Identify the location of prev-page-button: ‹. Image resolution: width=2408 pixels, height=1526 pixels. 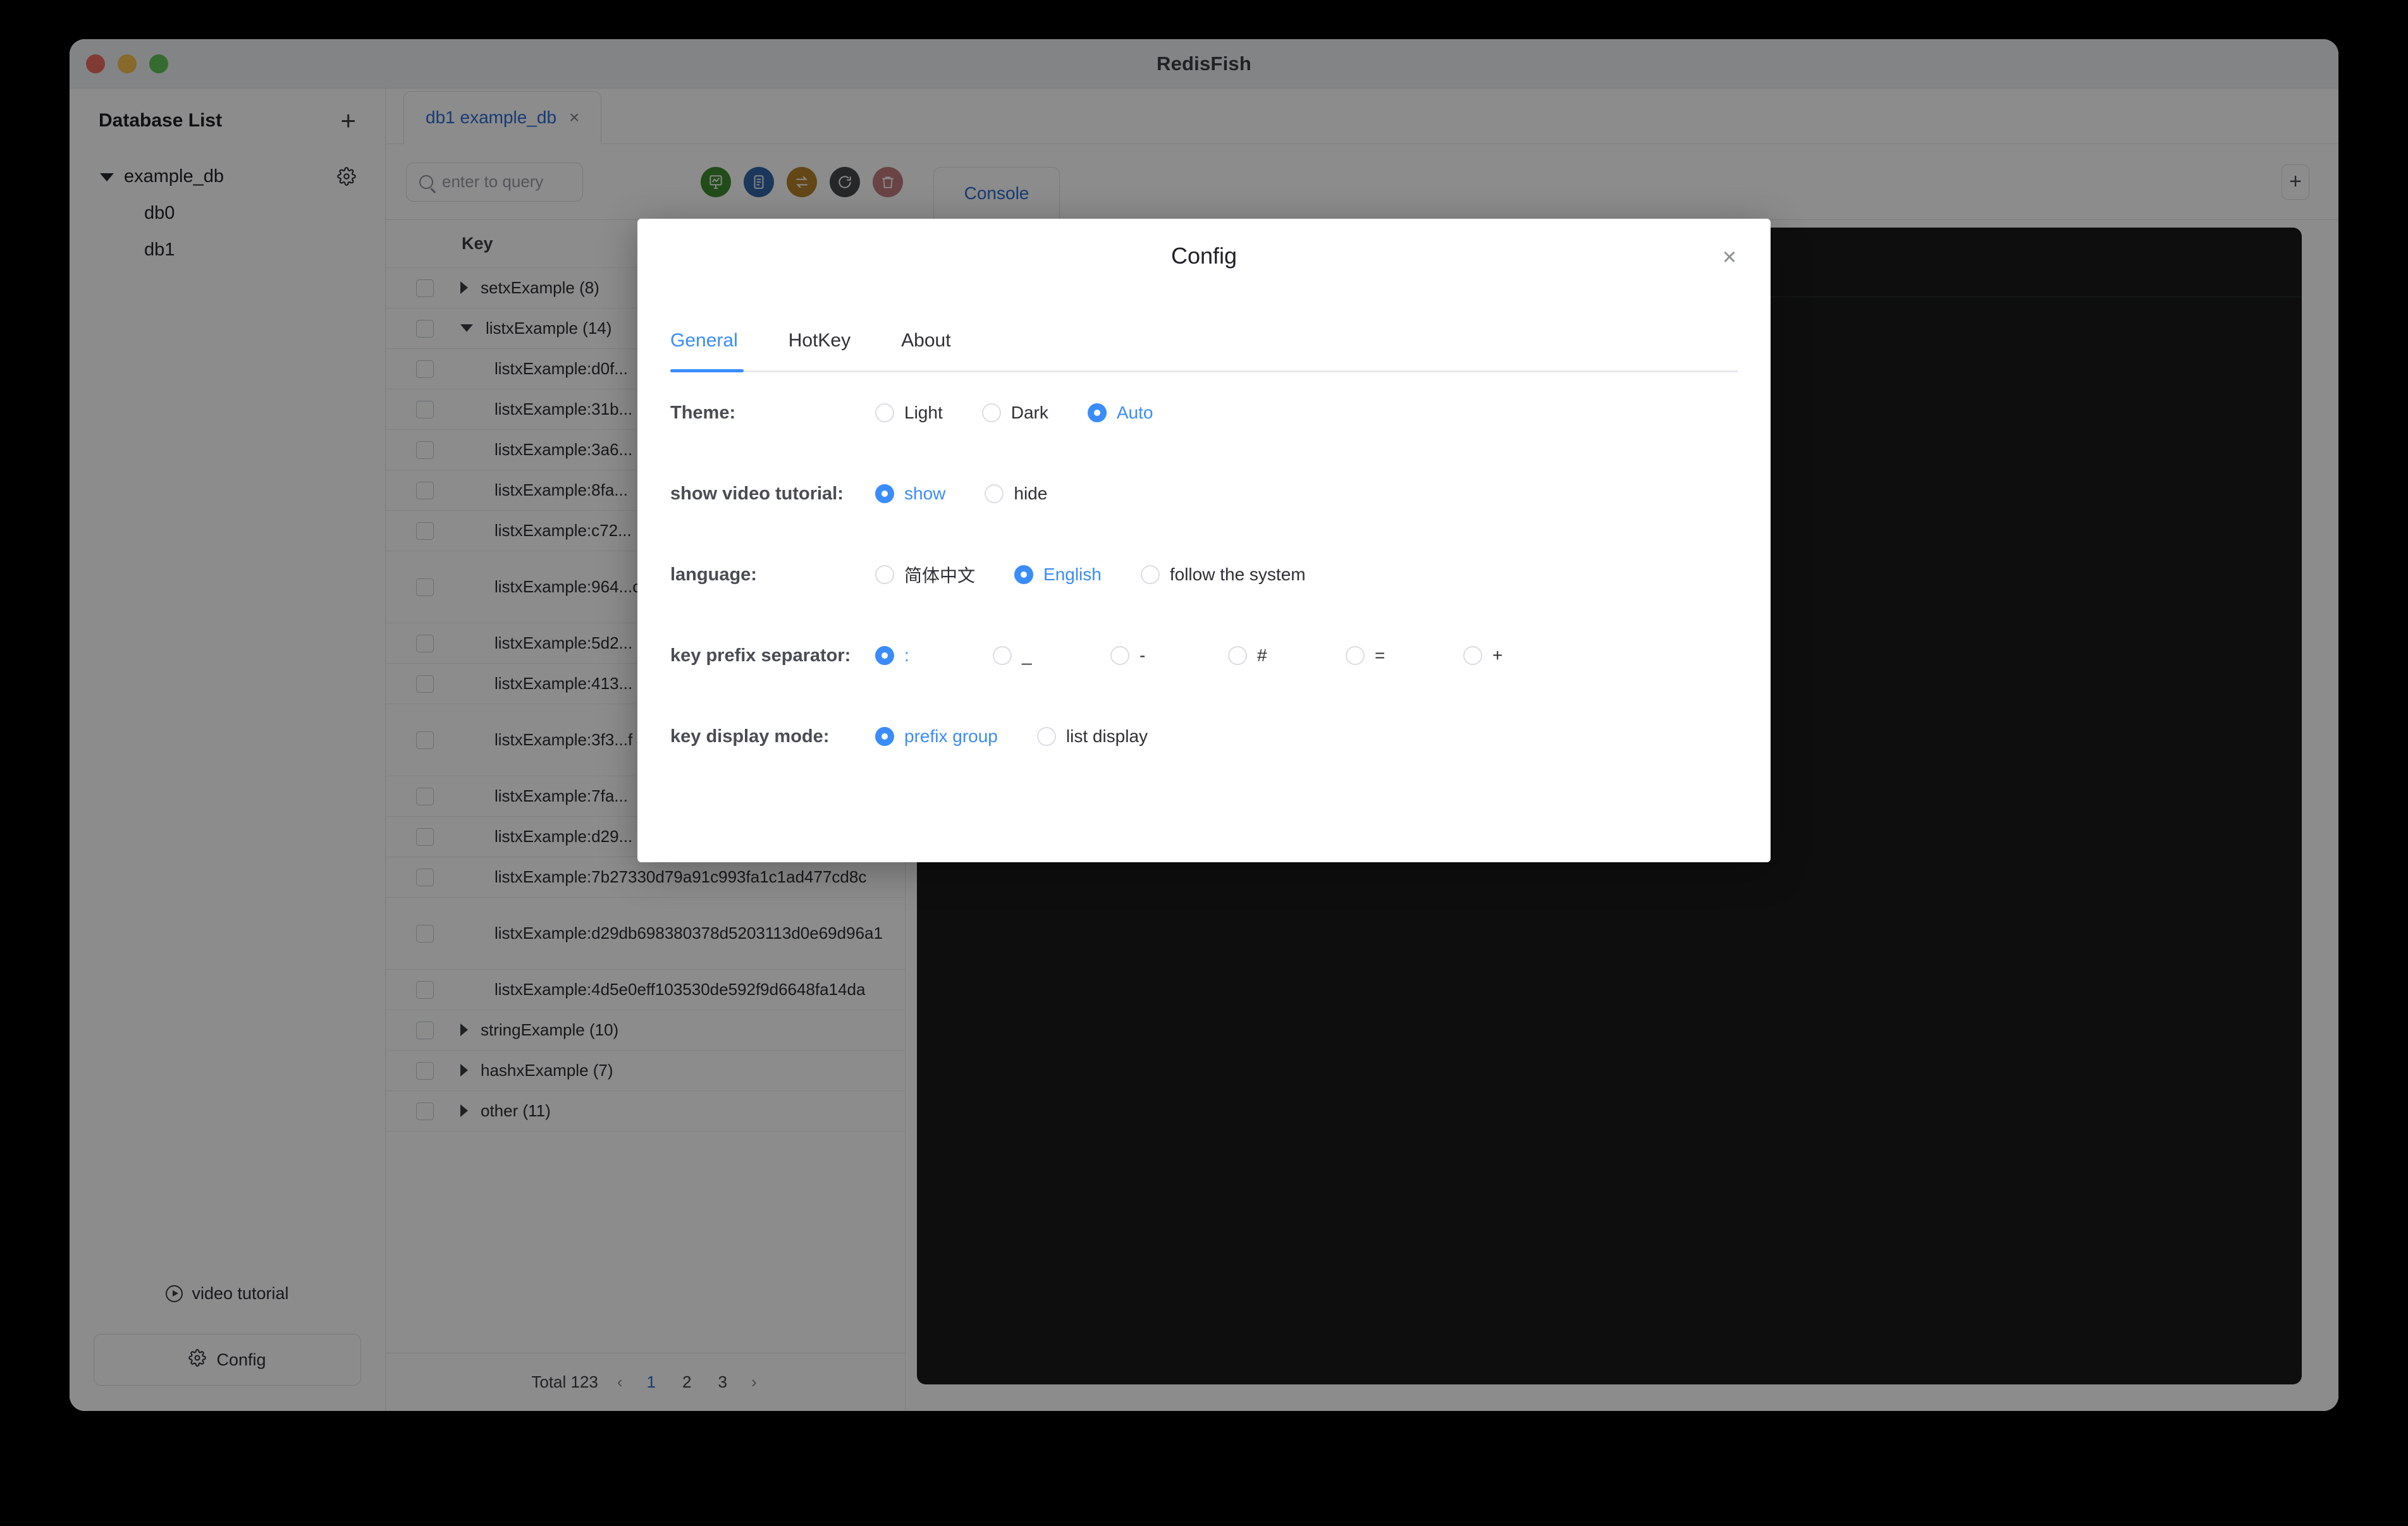
(620, 1382).